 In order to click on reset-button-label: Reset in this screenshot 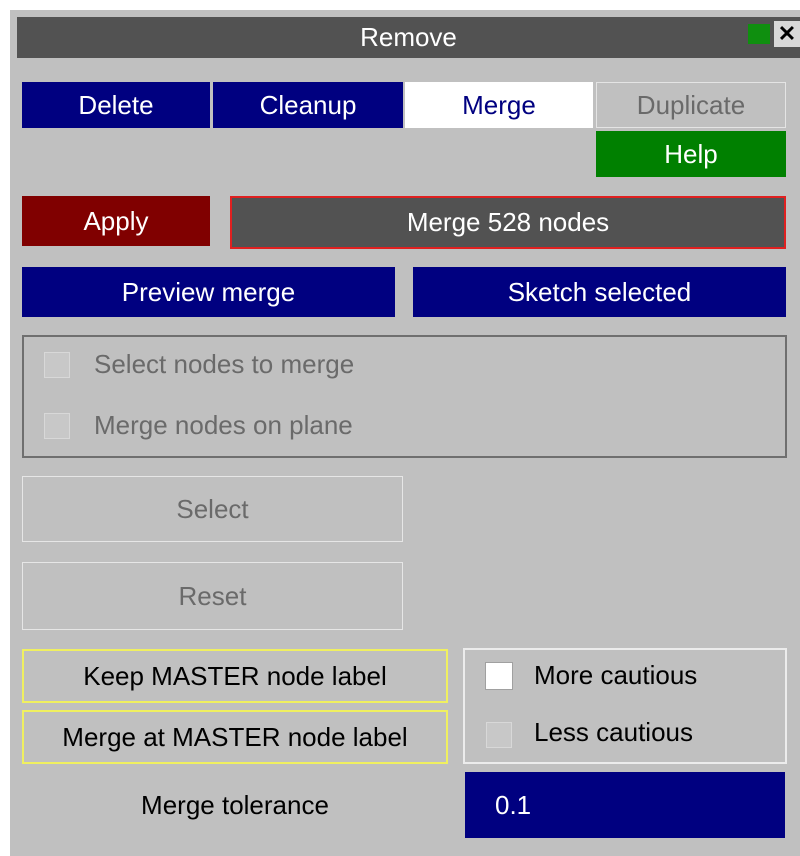, I will do `click(212, 595)`.